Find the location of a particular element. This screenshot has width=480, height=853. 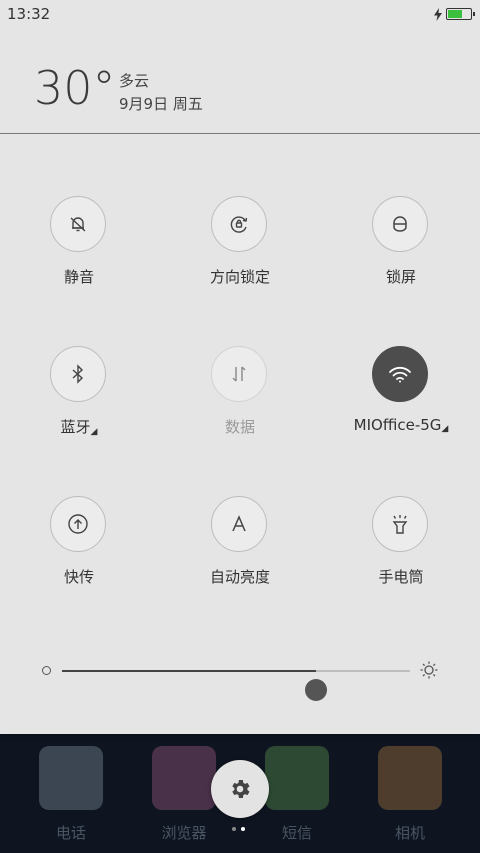

battery-fill is located at coordinates (455, 14).